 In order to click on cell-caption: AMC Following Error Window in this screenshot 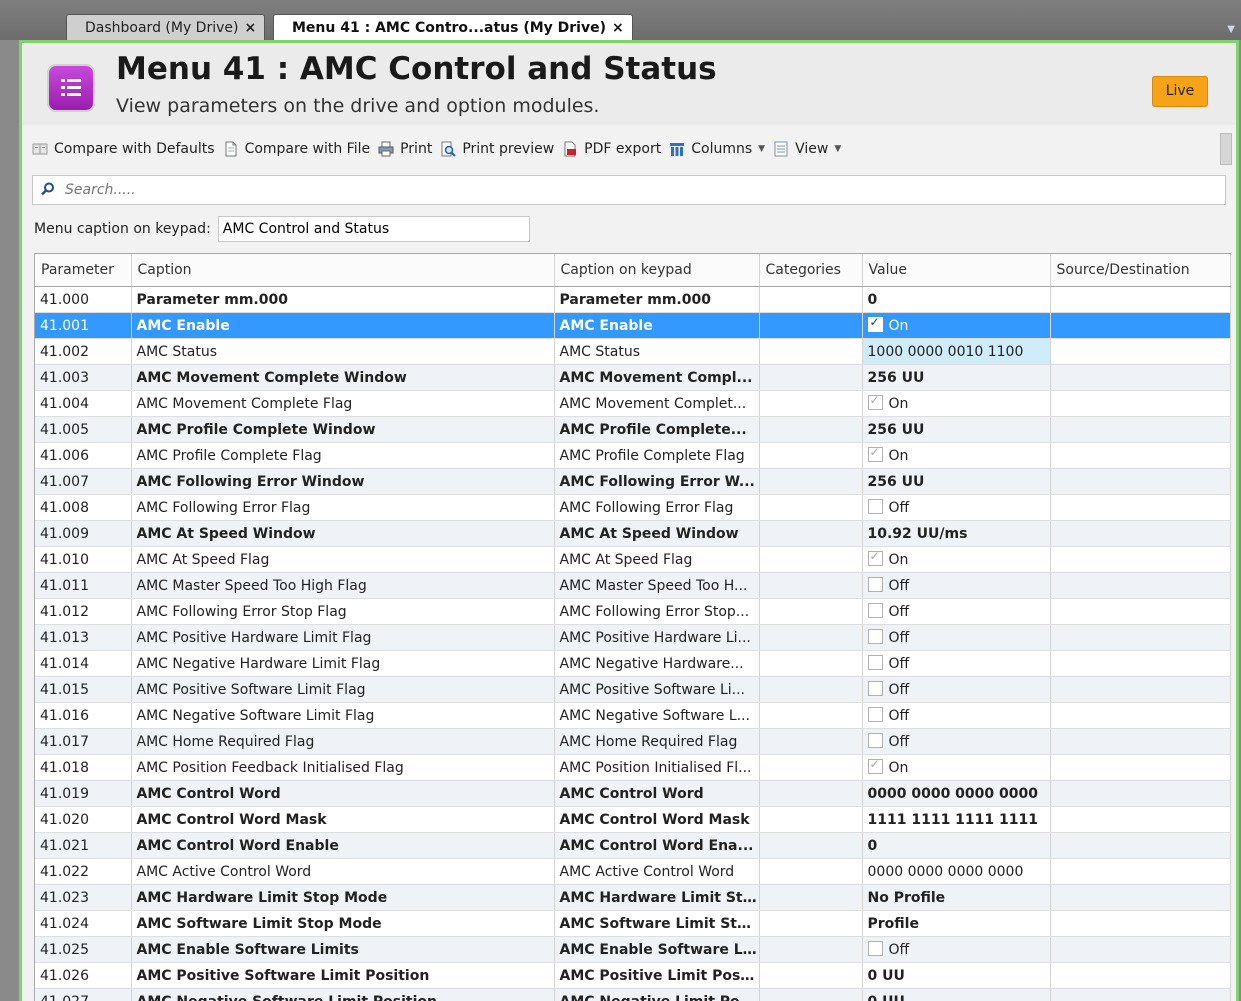, I will do `click(343, 481)`.